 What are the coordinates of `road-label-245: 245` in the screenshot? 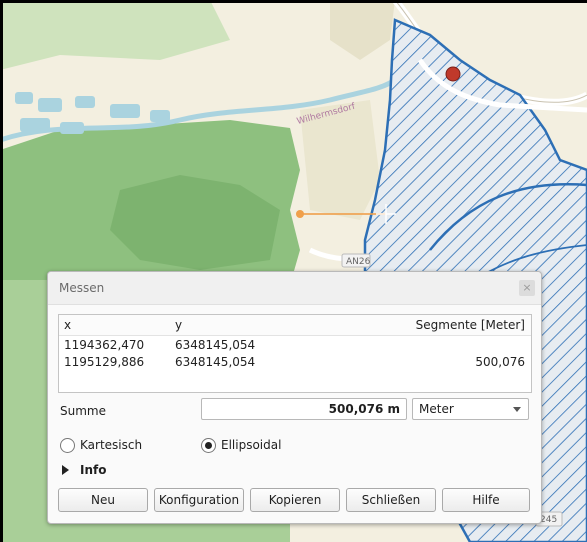 It's located at (548, 520).